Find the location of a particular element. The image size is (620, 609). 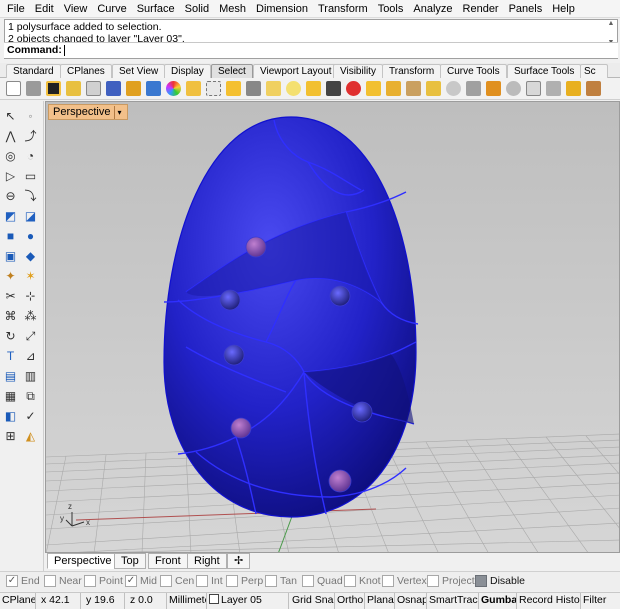

curve-icon: ⤴ is located at coordinates (30, 136).